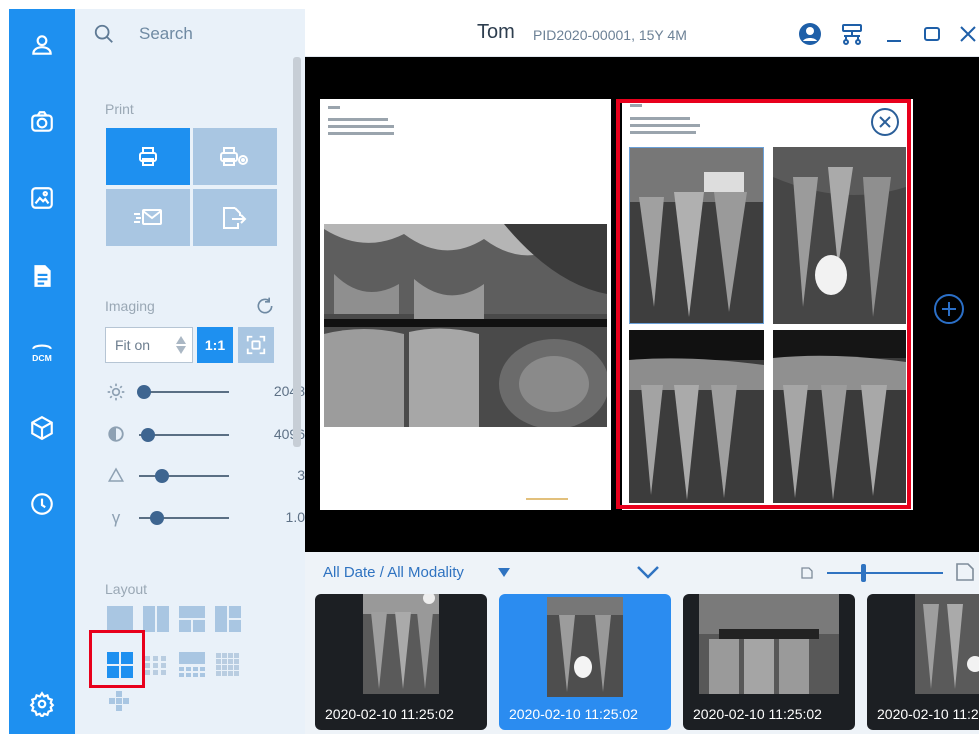 This screenshot has width=979, height=734. What do you see at coordinates (228, 665) in the screenshot?
I see `layout-grid-4x4-icon` at bounding box center [228, 665].